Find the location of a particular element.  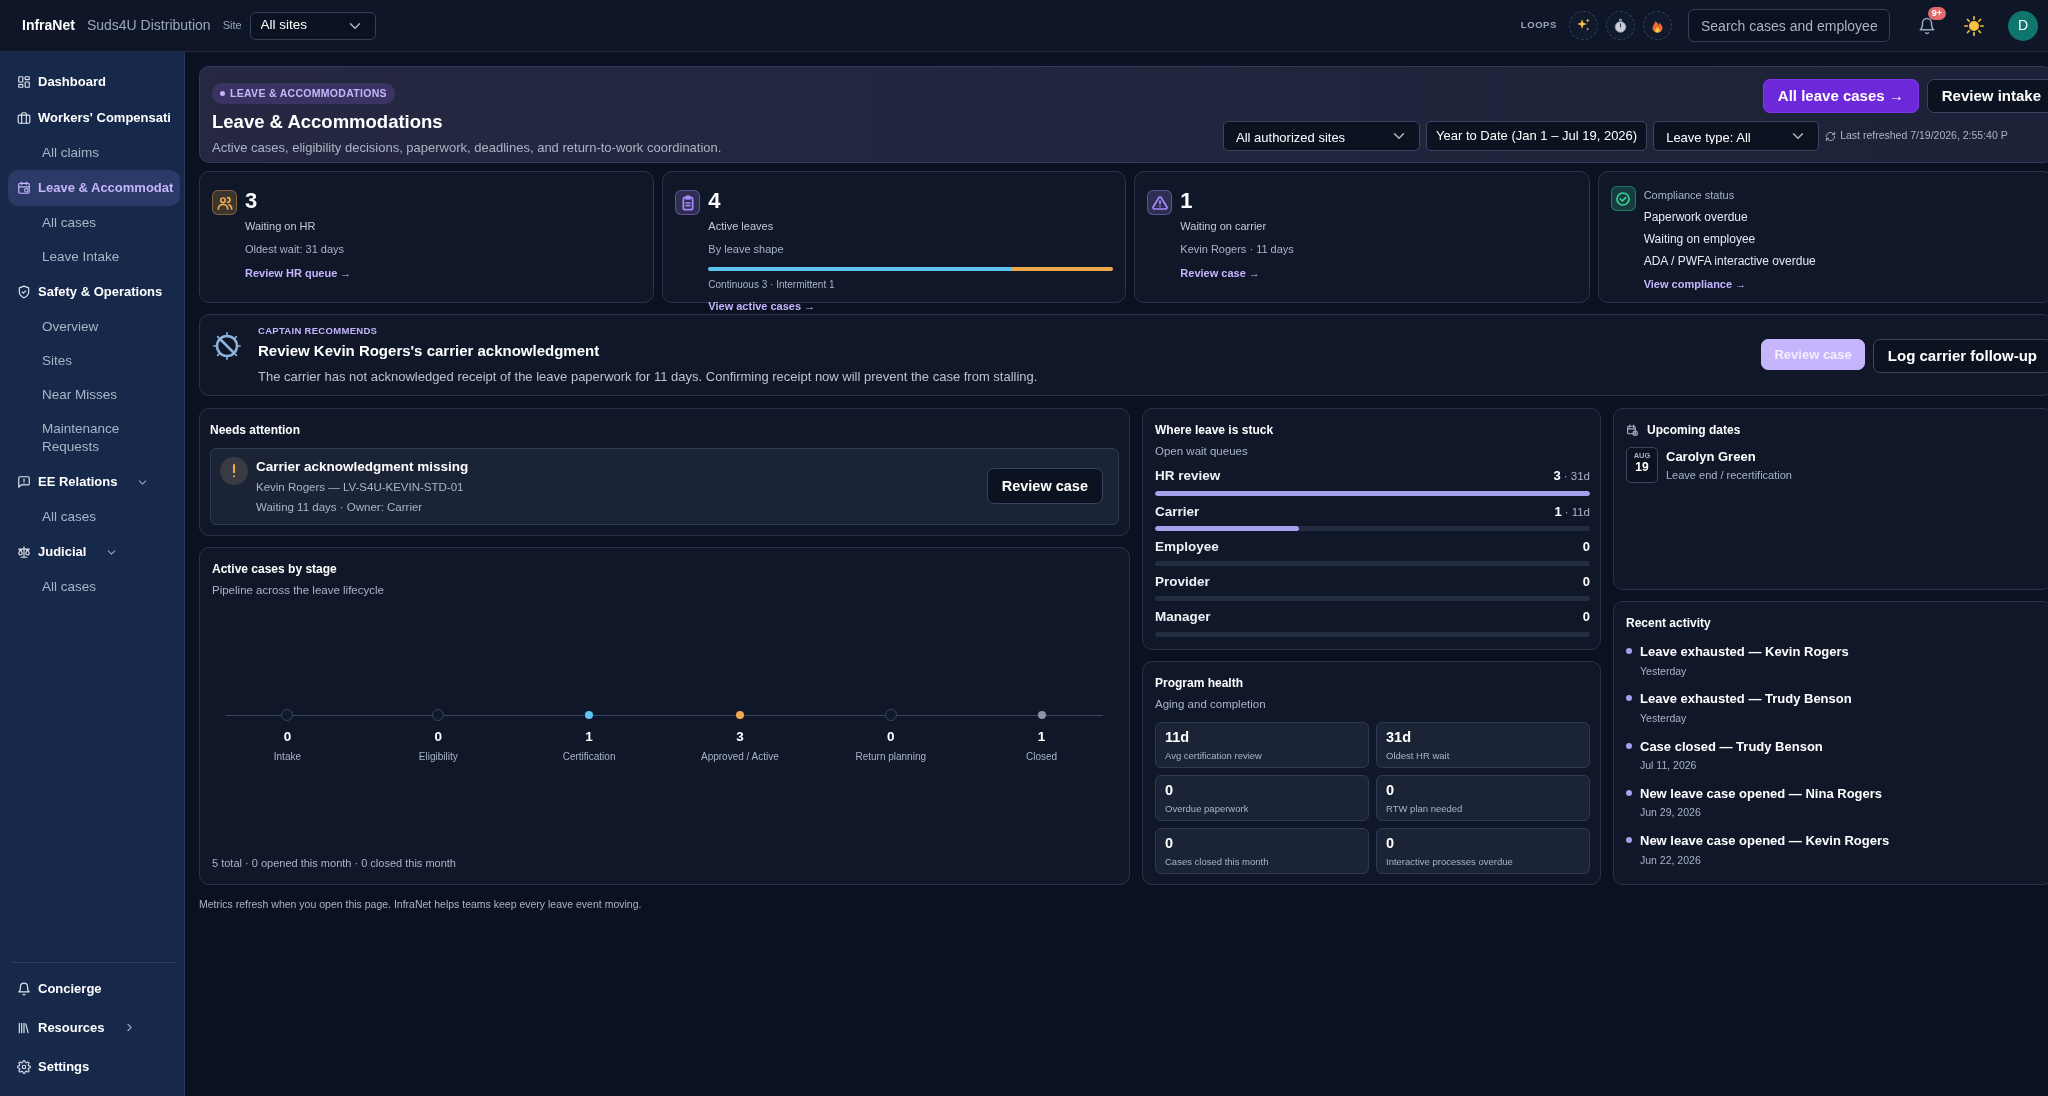

card-link: View compliance → is located at coordinates (1695, 283).